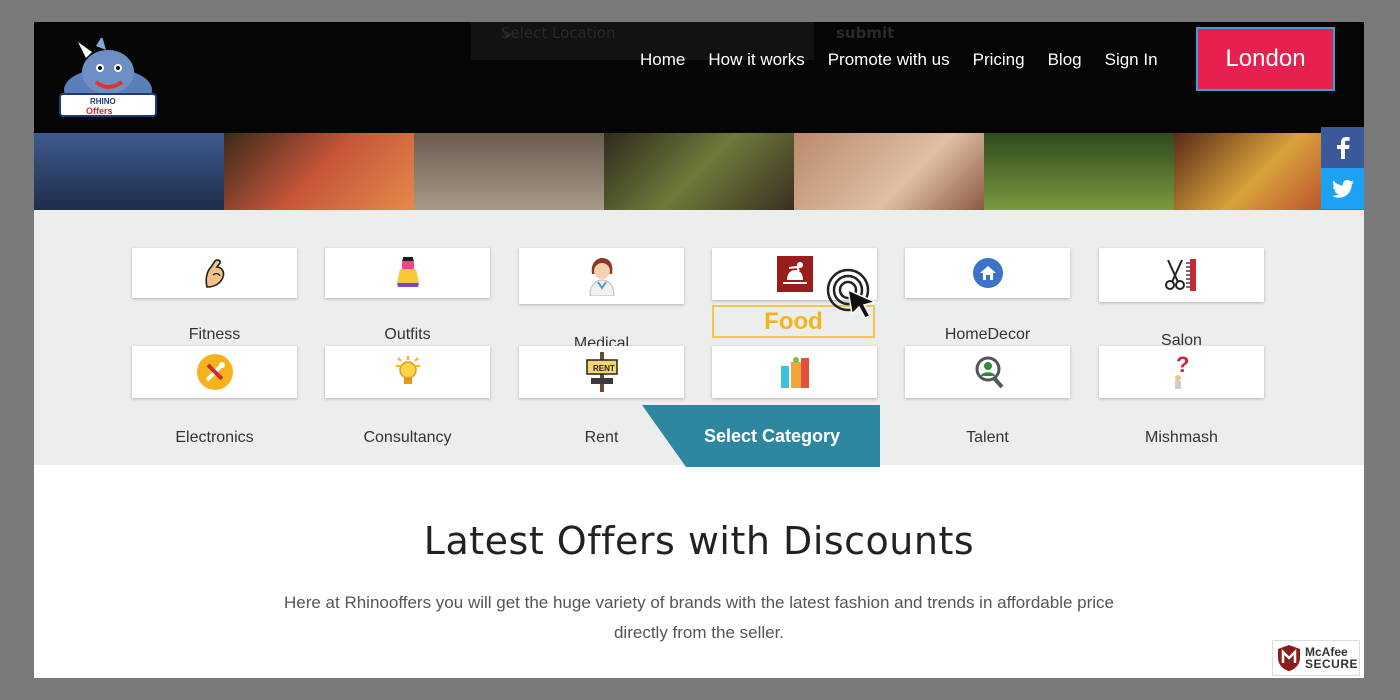  I want to click on svg-text: RENT, so click(604, 368).